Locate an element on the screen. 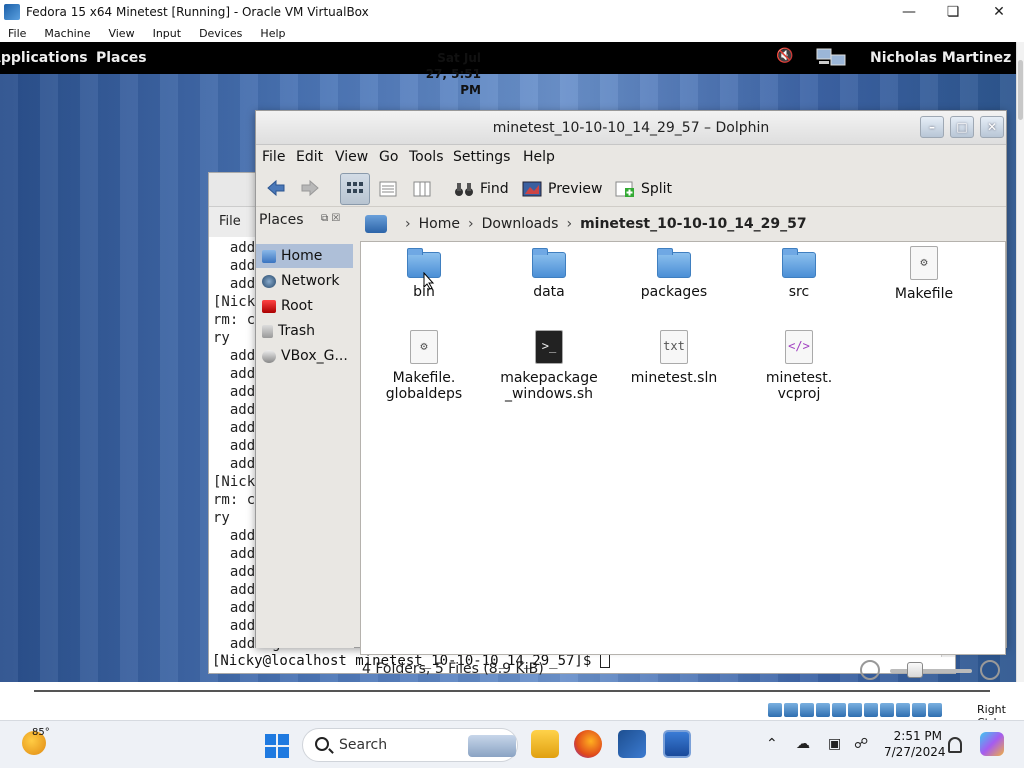 This screenshot has height=768, width=1024. dolphin-toolbar: Find Preview Split is located at coordinates (631, 189).